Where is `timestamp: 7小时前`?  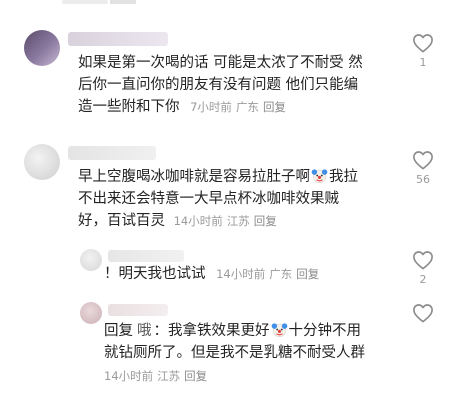 timestamp: 7小时前 is located at coordinates (211, 107).